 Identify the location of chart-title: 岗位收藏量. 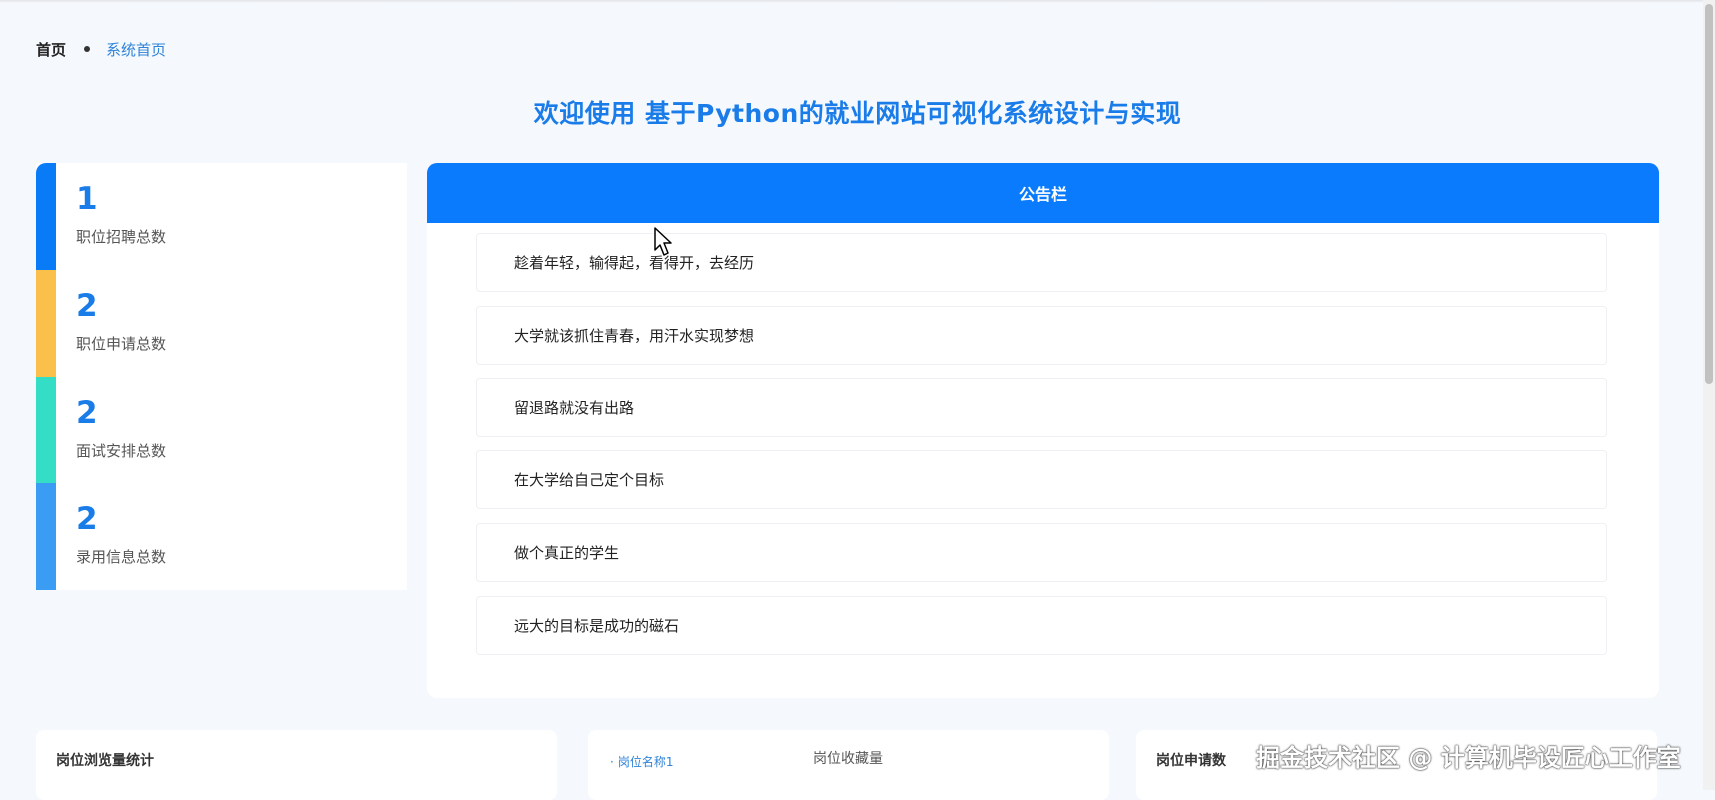
(848, 759).